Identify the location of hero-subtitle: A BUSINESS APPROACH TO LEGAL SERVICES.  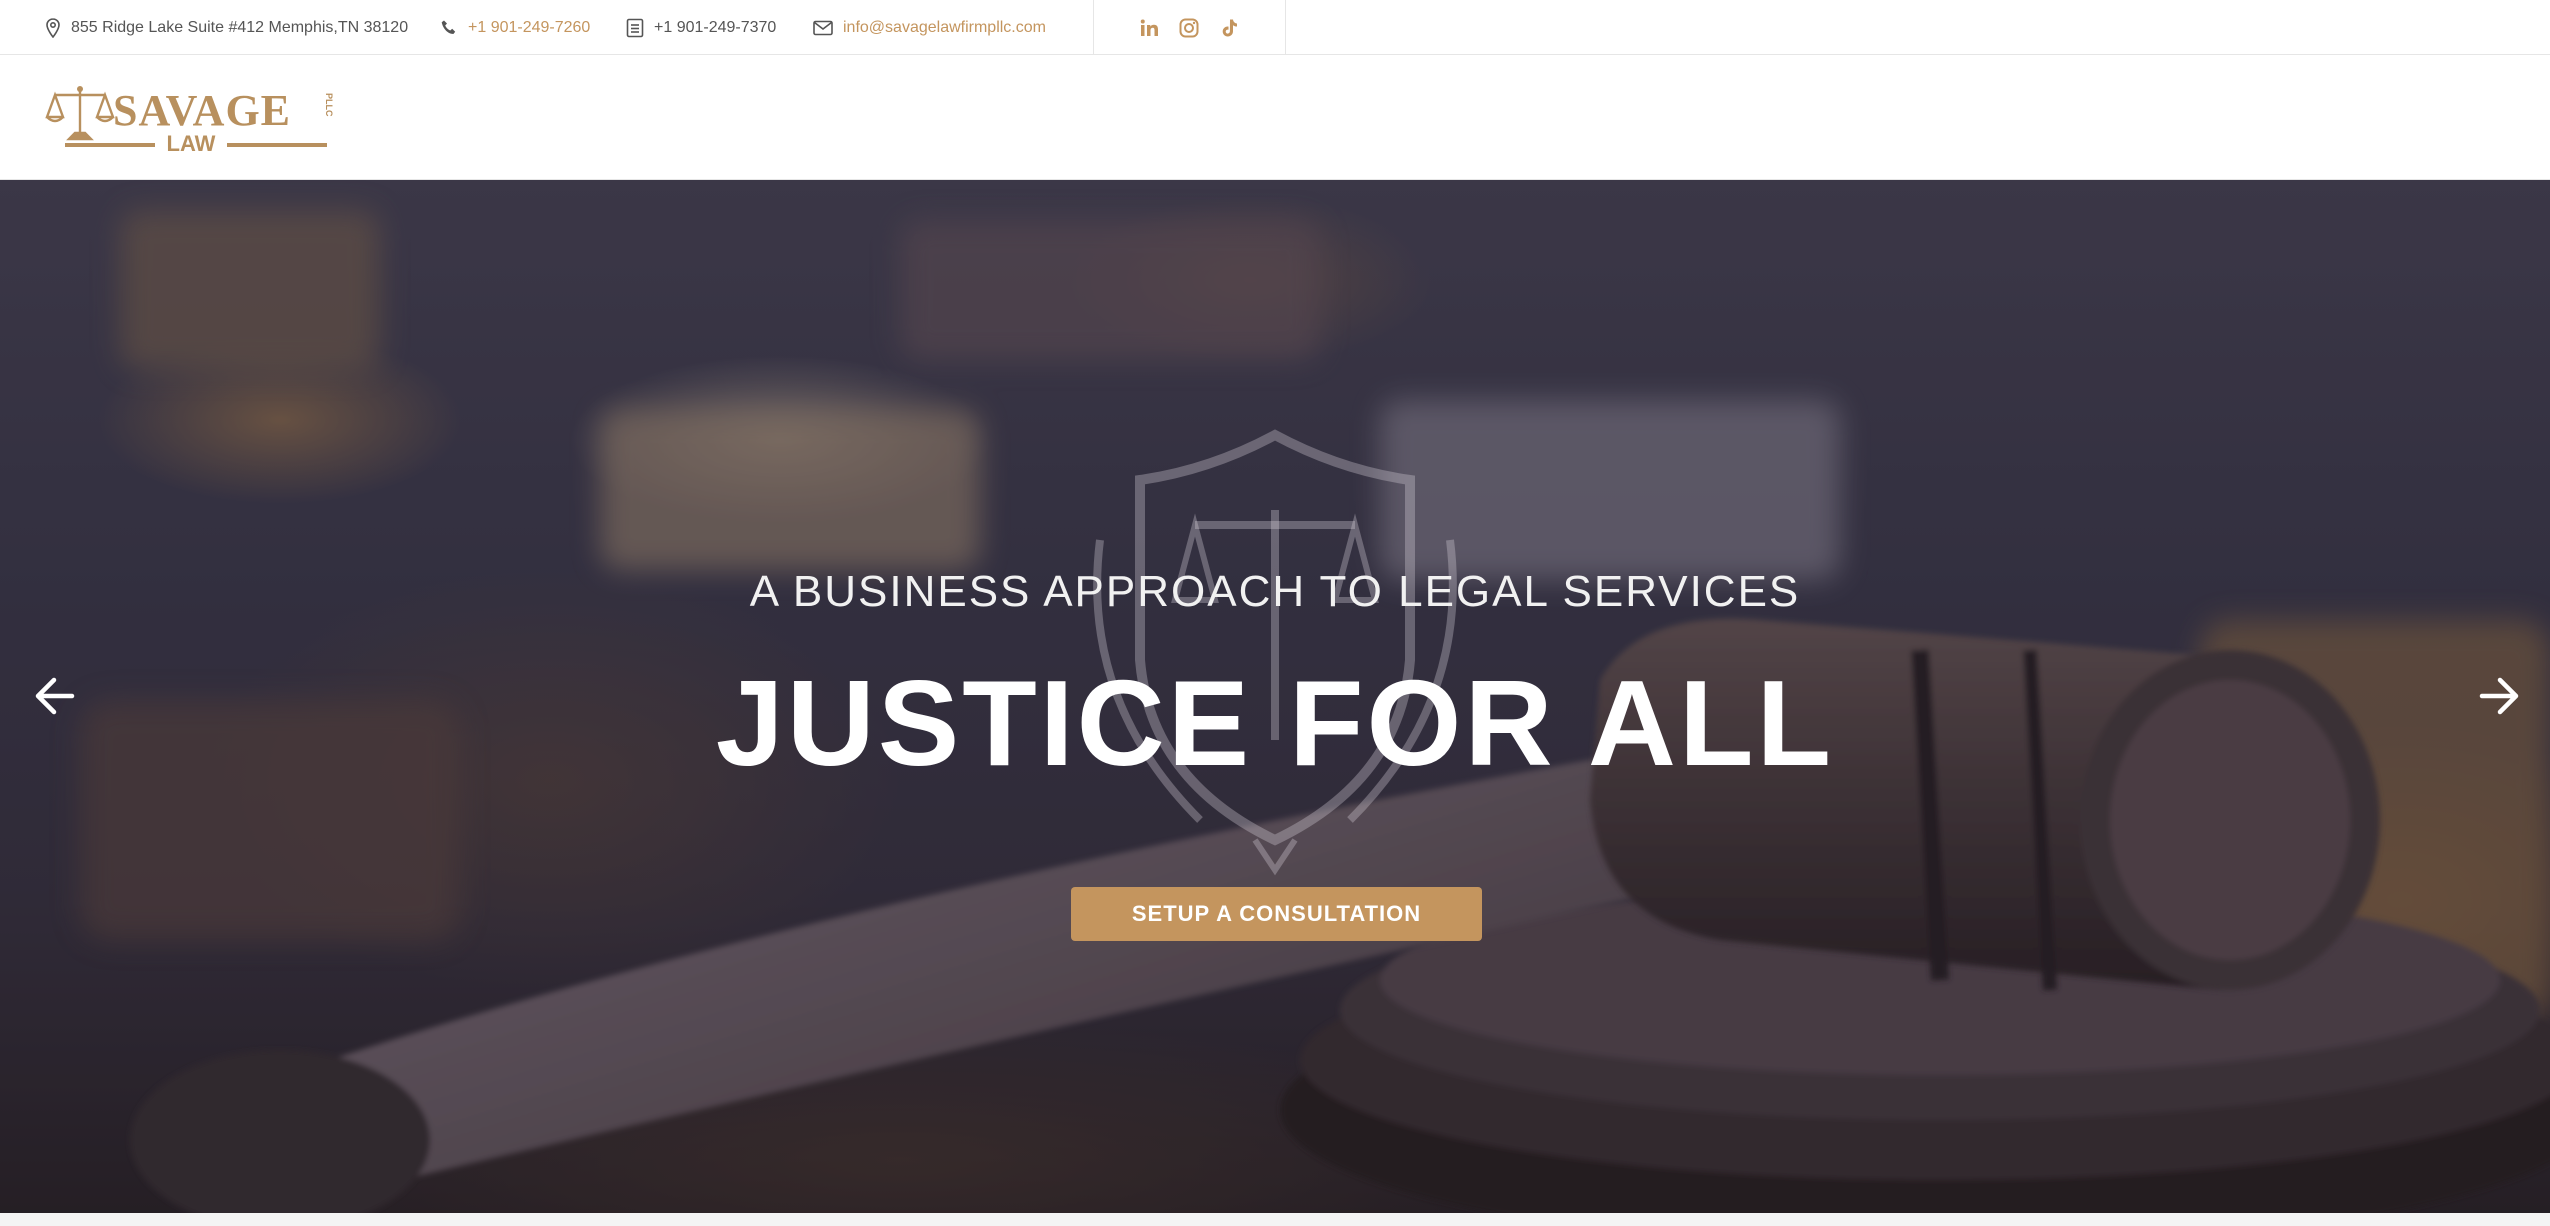
(1275, 591).